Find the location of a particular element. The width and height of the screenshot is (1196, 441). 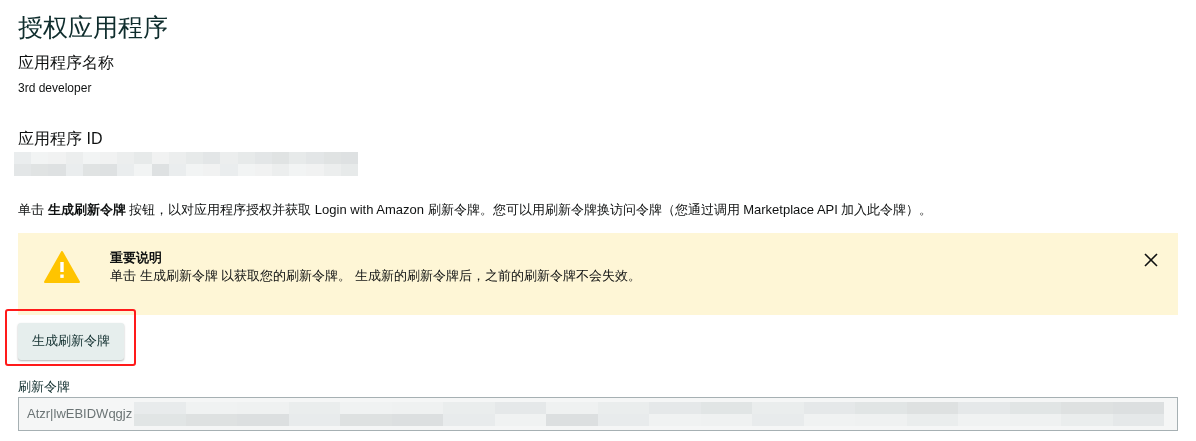

field-label: 应用程序 ID is located at coordinates (61, 139).